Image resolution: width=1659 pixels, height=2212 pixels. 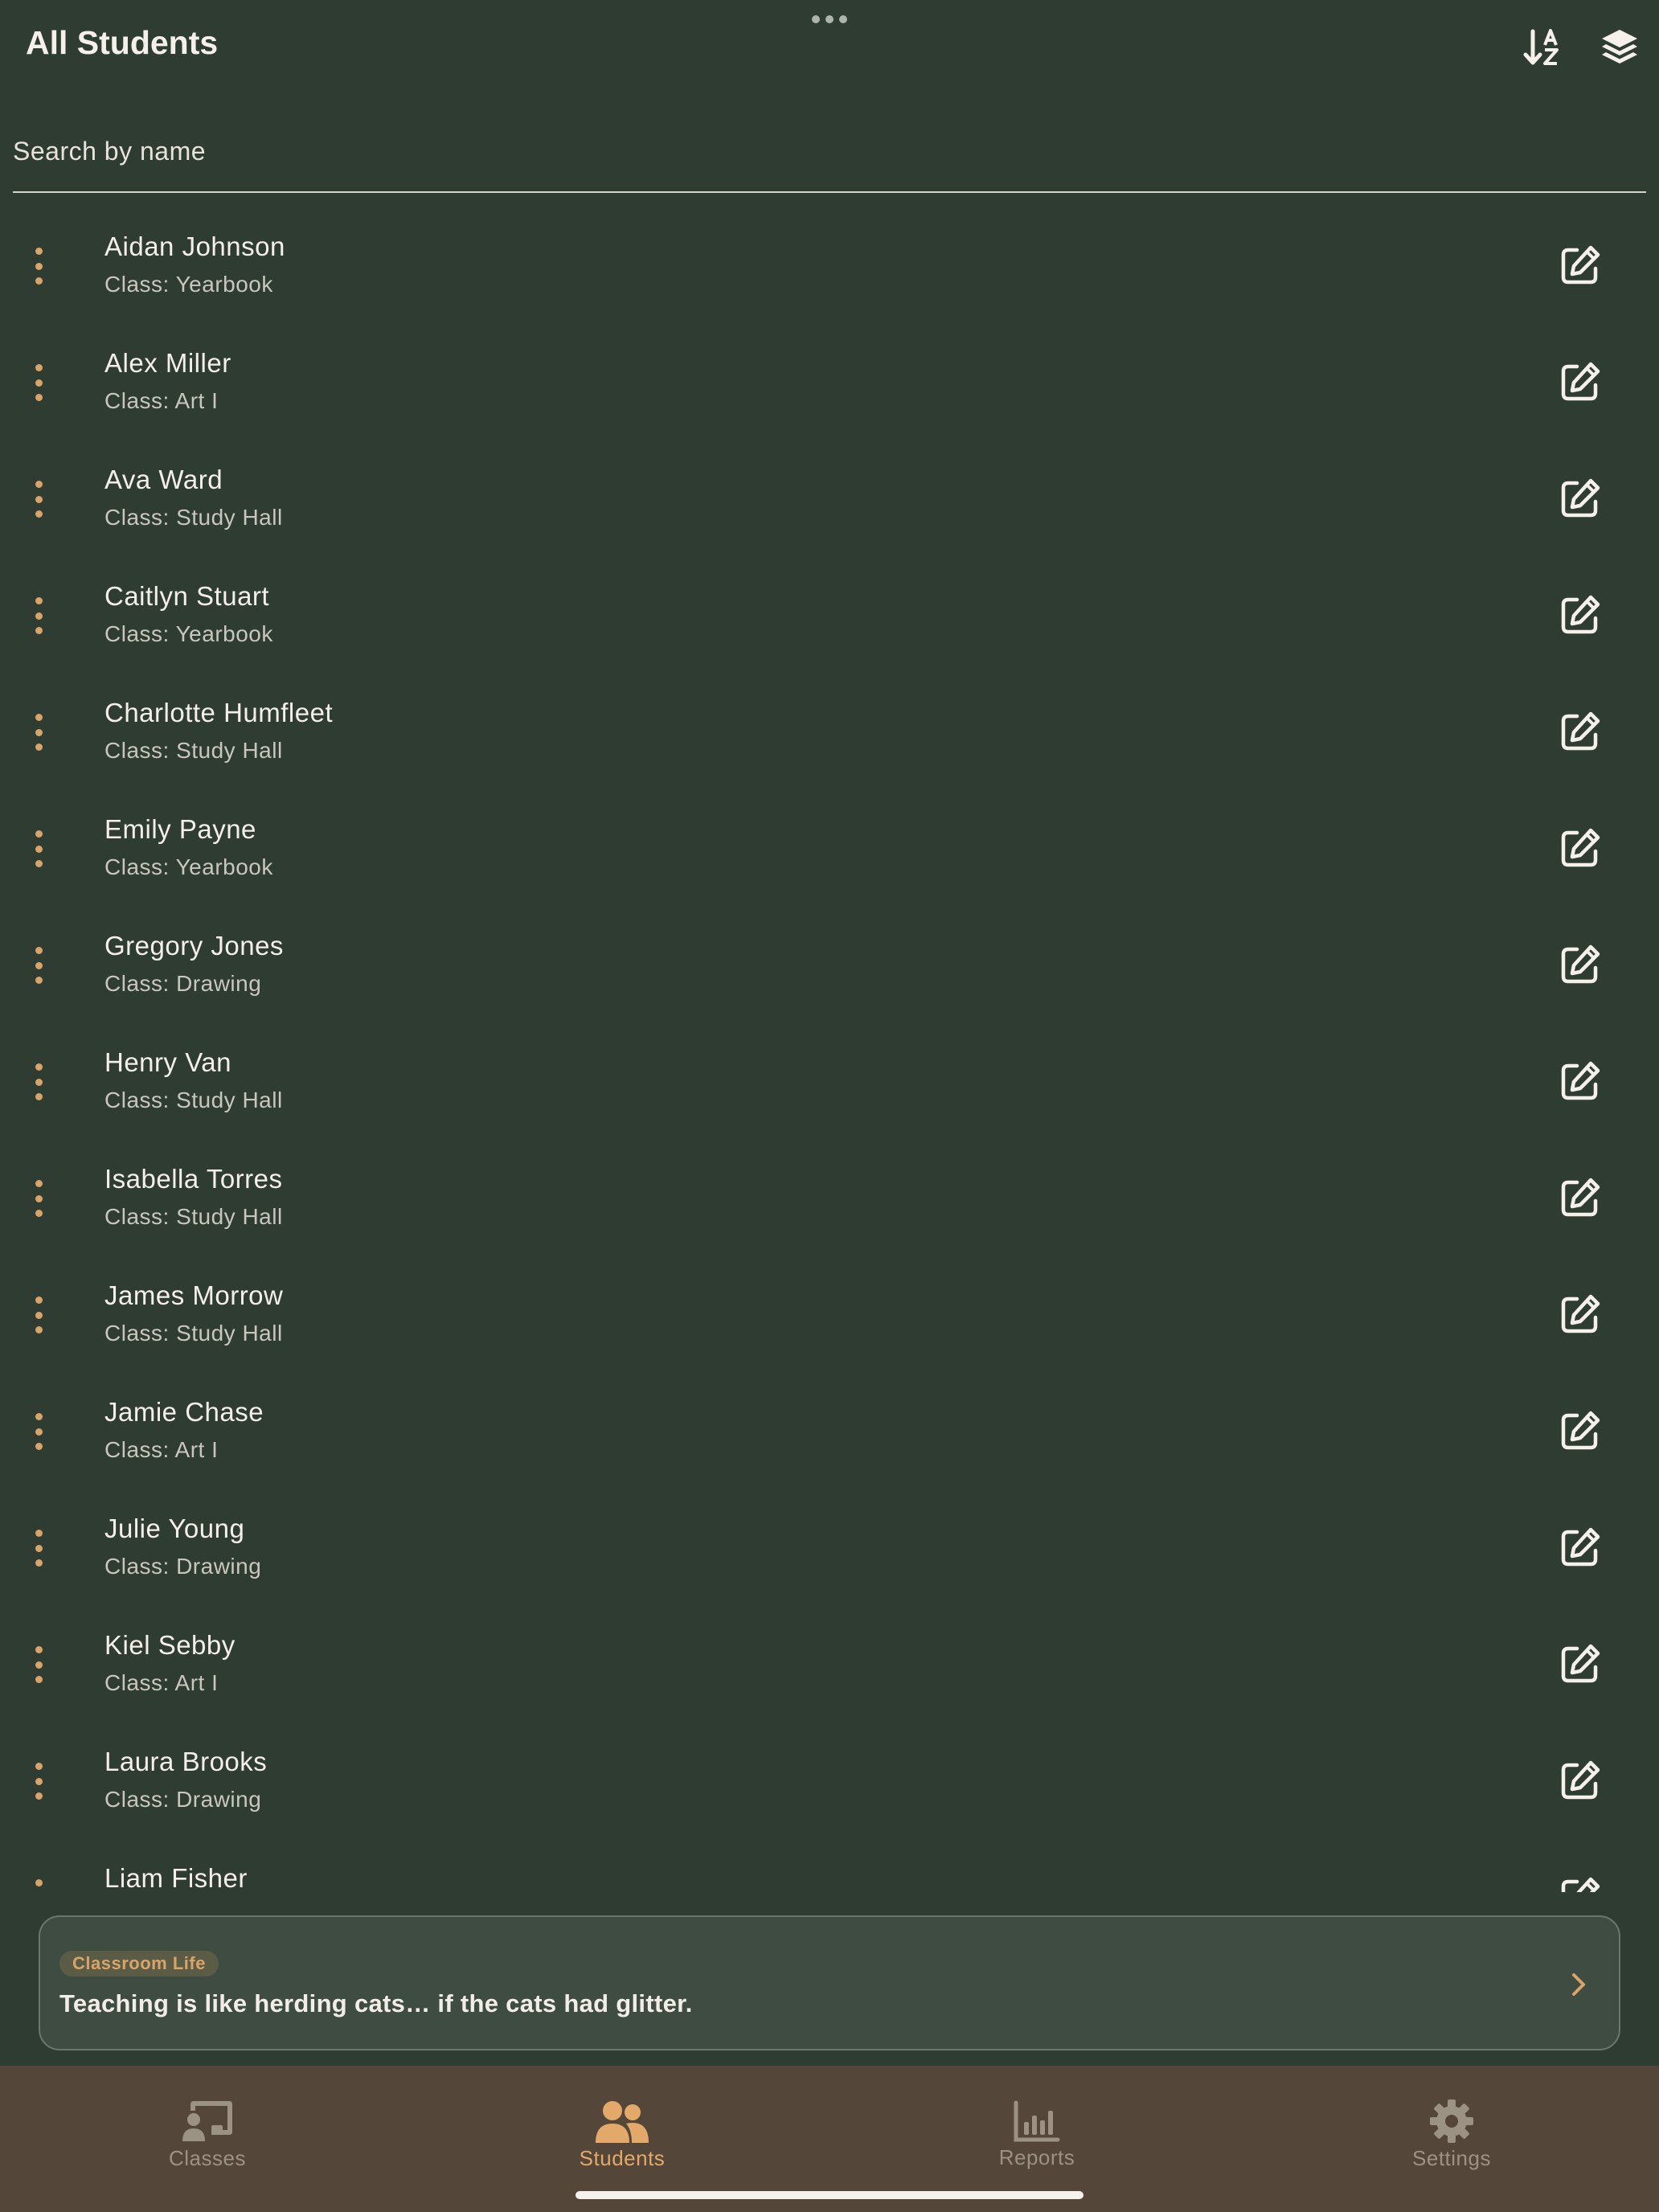 What do you see at coordinates (829, 1431) in the screenshot?
I see `student-row: Jamie Chase Class: Art I` at bounding box center [829, 1431].